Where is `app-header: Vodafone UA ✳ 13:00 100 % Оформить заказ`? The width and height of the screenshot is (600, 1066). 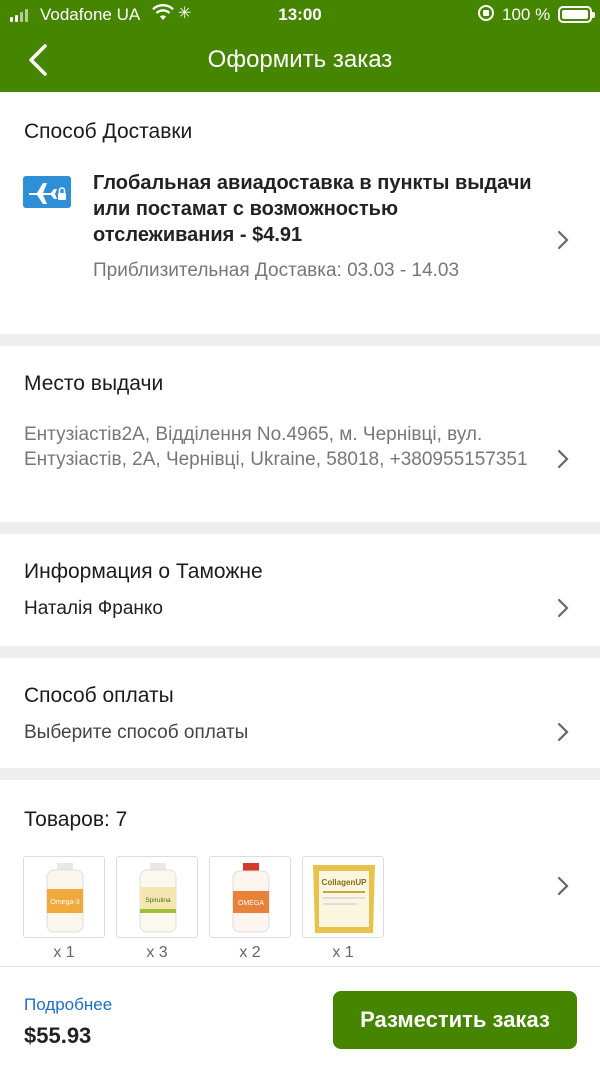
app-header: Vodafone UA ✳ 13:00 100 % Оформить заказ is located at coordinates (300, 46).